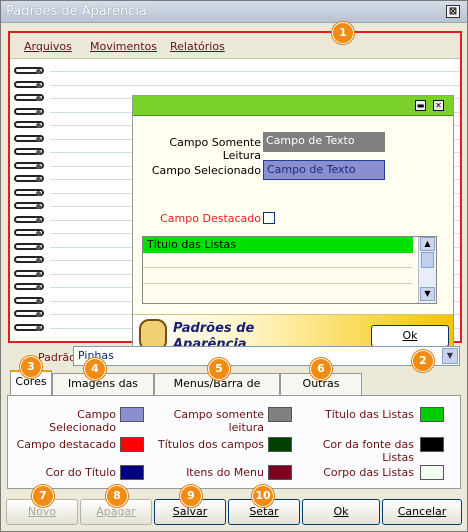 The height and width of the screenshot is (532, 468). I want to click on preview-ok-button: Ok, so click(410, 336).